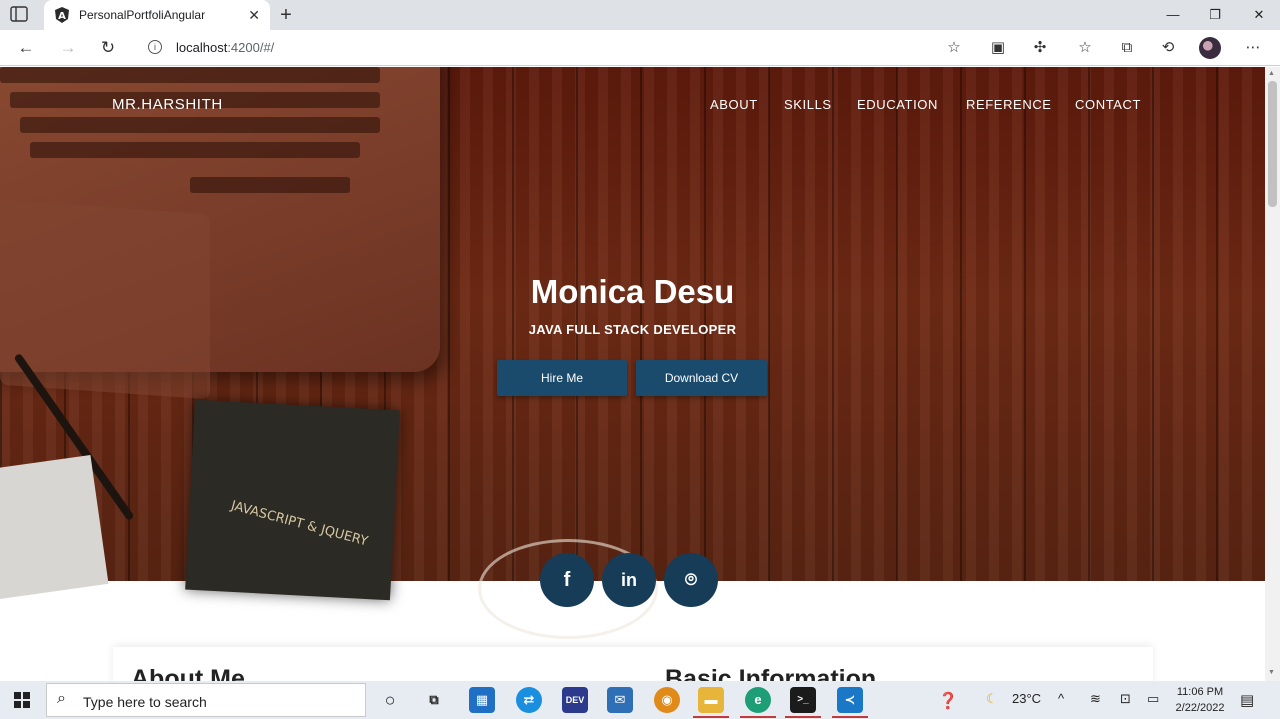  Describe the element at coordinates (620, 700) in the screenshot. I see `mail-icon: ✉` at that location.